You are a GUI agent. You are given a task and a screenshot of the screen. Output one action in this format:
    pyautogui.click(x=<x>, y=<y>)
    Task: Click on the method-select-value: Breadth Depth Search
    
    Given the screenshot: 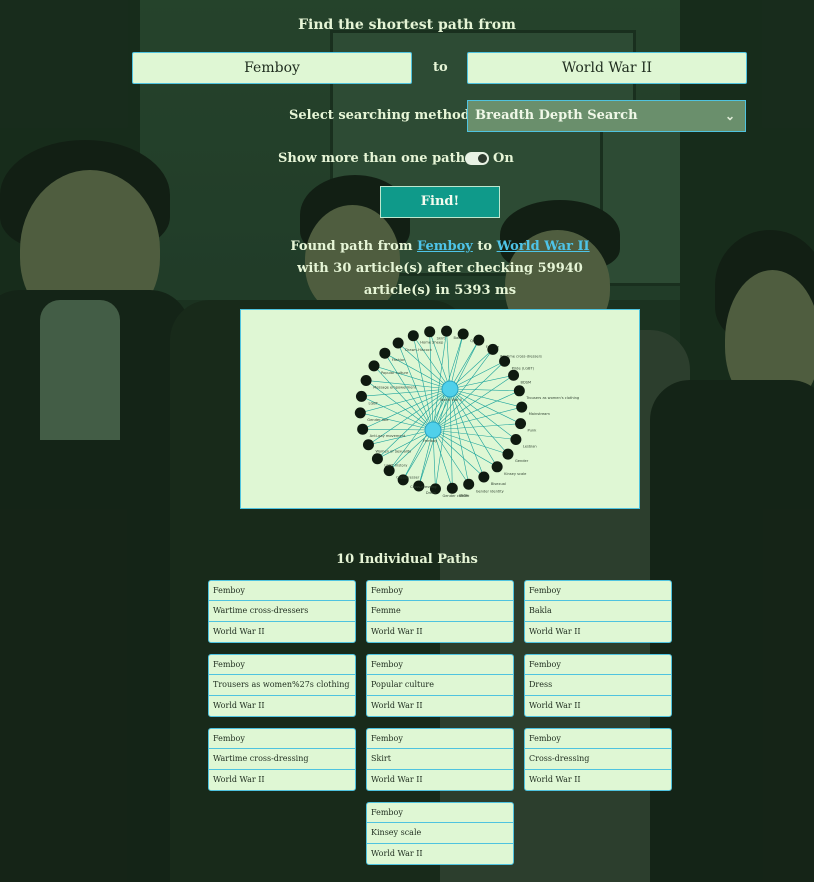 What is the action you would take?
    pyautogui.click(x=556, y=115)
    